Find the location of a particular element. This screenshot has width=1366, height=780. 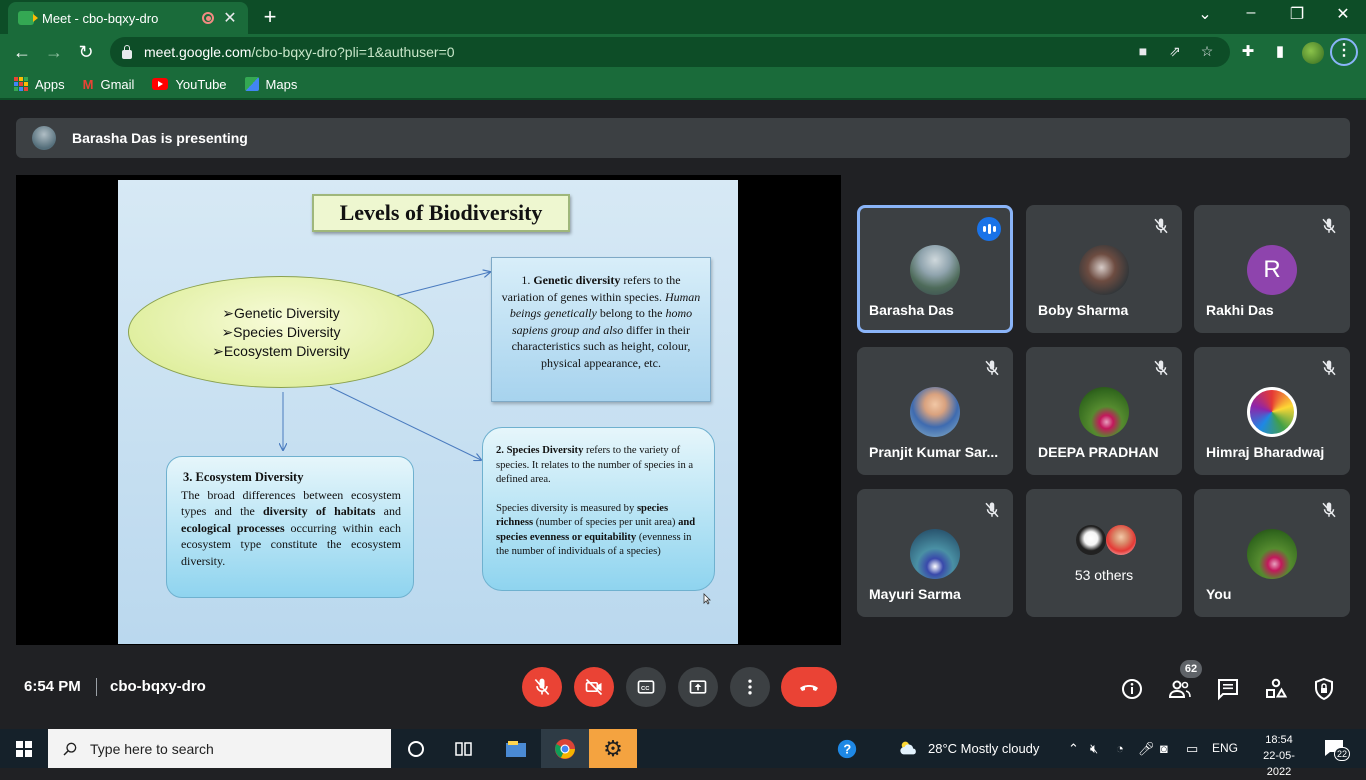

taskbar-clock: 18:54 22-05-2022 is located at coordinates (1279, 756).